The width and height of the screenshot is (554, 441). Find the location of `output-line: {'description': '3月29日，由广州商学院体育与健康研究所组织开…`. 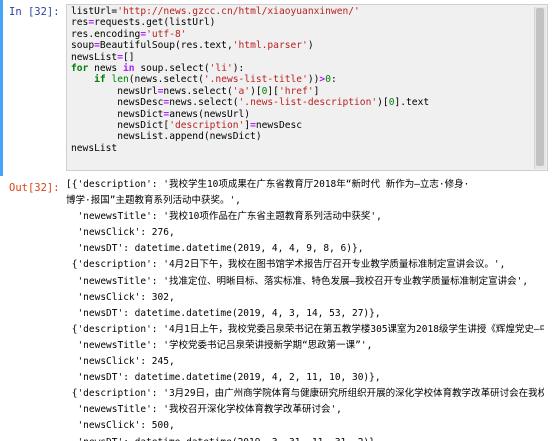

output-line: {'description': '3月29日，由广州商学院体育与健康研究所组织开… is located at coordinates (307, 394).